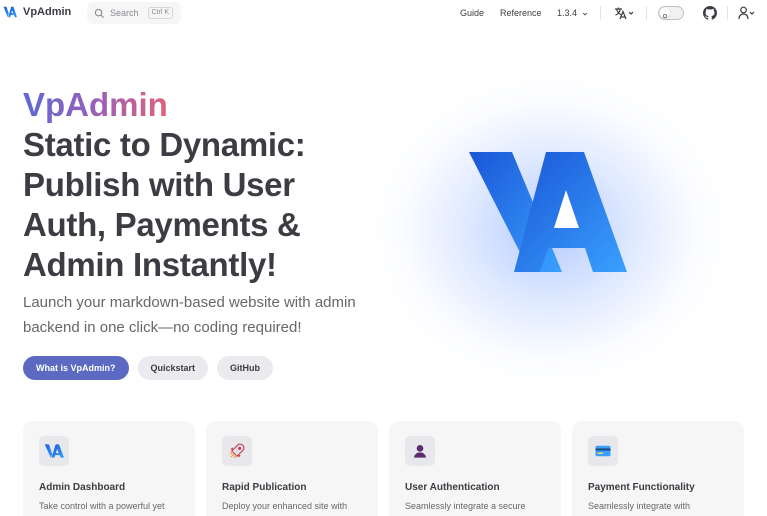  Describe the element at coordinates (160, 13) in the screenshot. I see `search-shortcut: Ctrl K` at that location.